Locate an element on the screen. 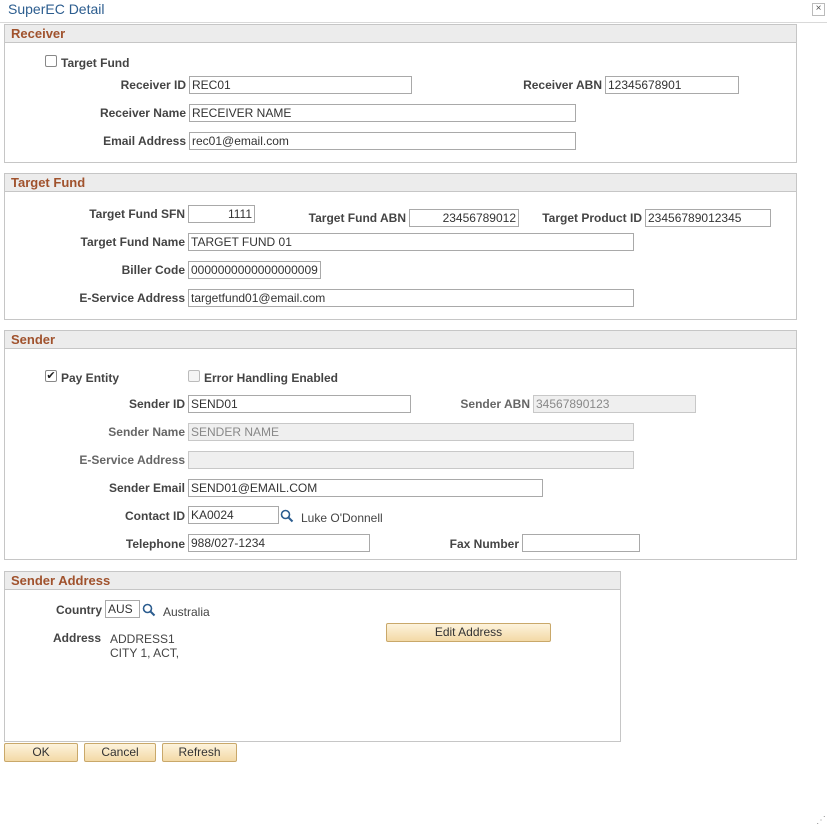  target-fund-sfn-label: Target Fund SFN is located at coordinates (137, 214).